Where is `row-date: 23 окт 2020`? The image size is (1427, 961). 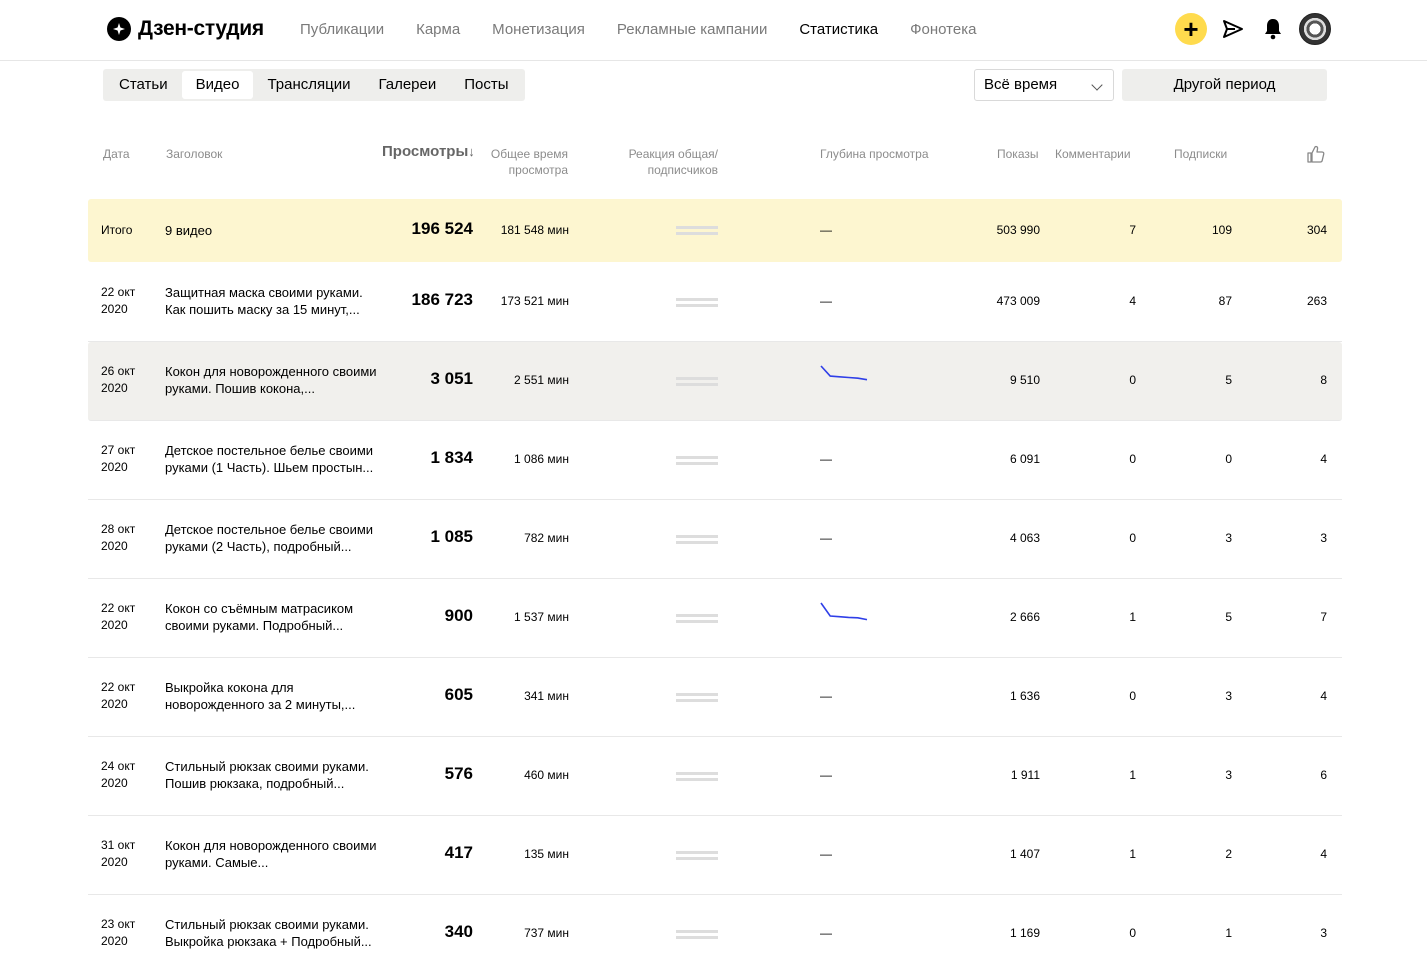
row-date: 23 окт 2020 is located at coordinates (118, 932).